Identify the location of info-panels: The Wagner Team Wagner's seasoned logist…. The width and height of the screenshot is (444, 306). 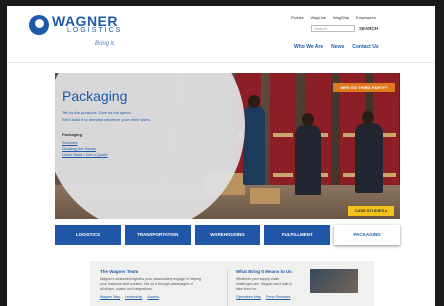
(232, 283).